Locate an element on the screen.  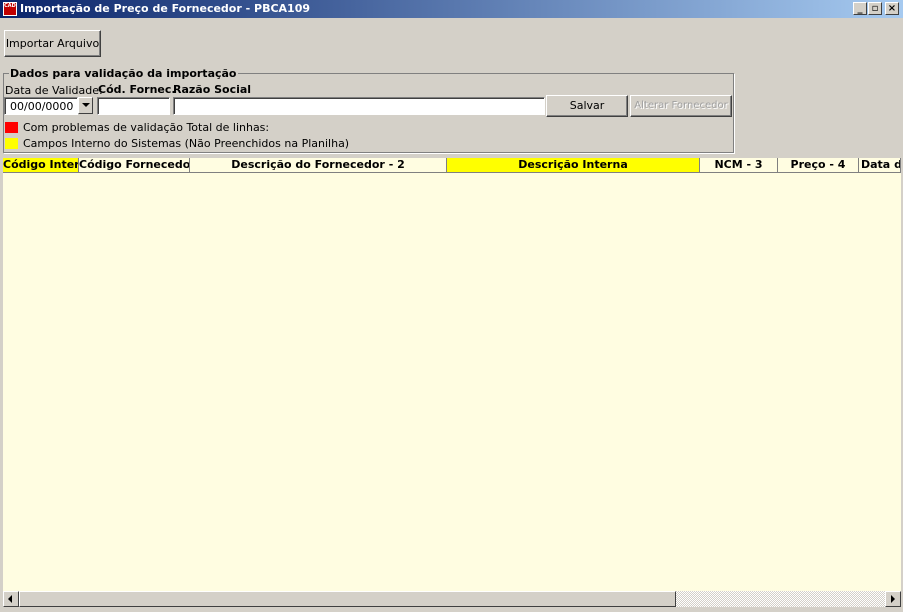
import-file-button: Importar Arquivo is located at coordinates (52, 43).